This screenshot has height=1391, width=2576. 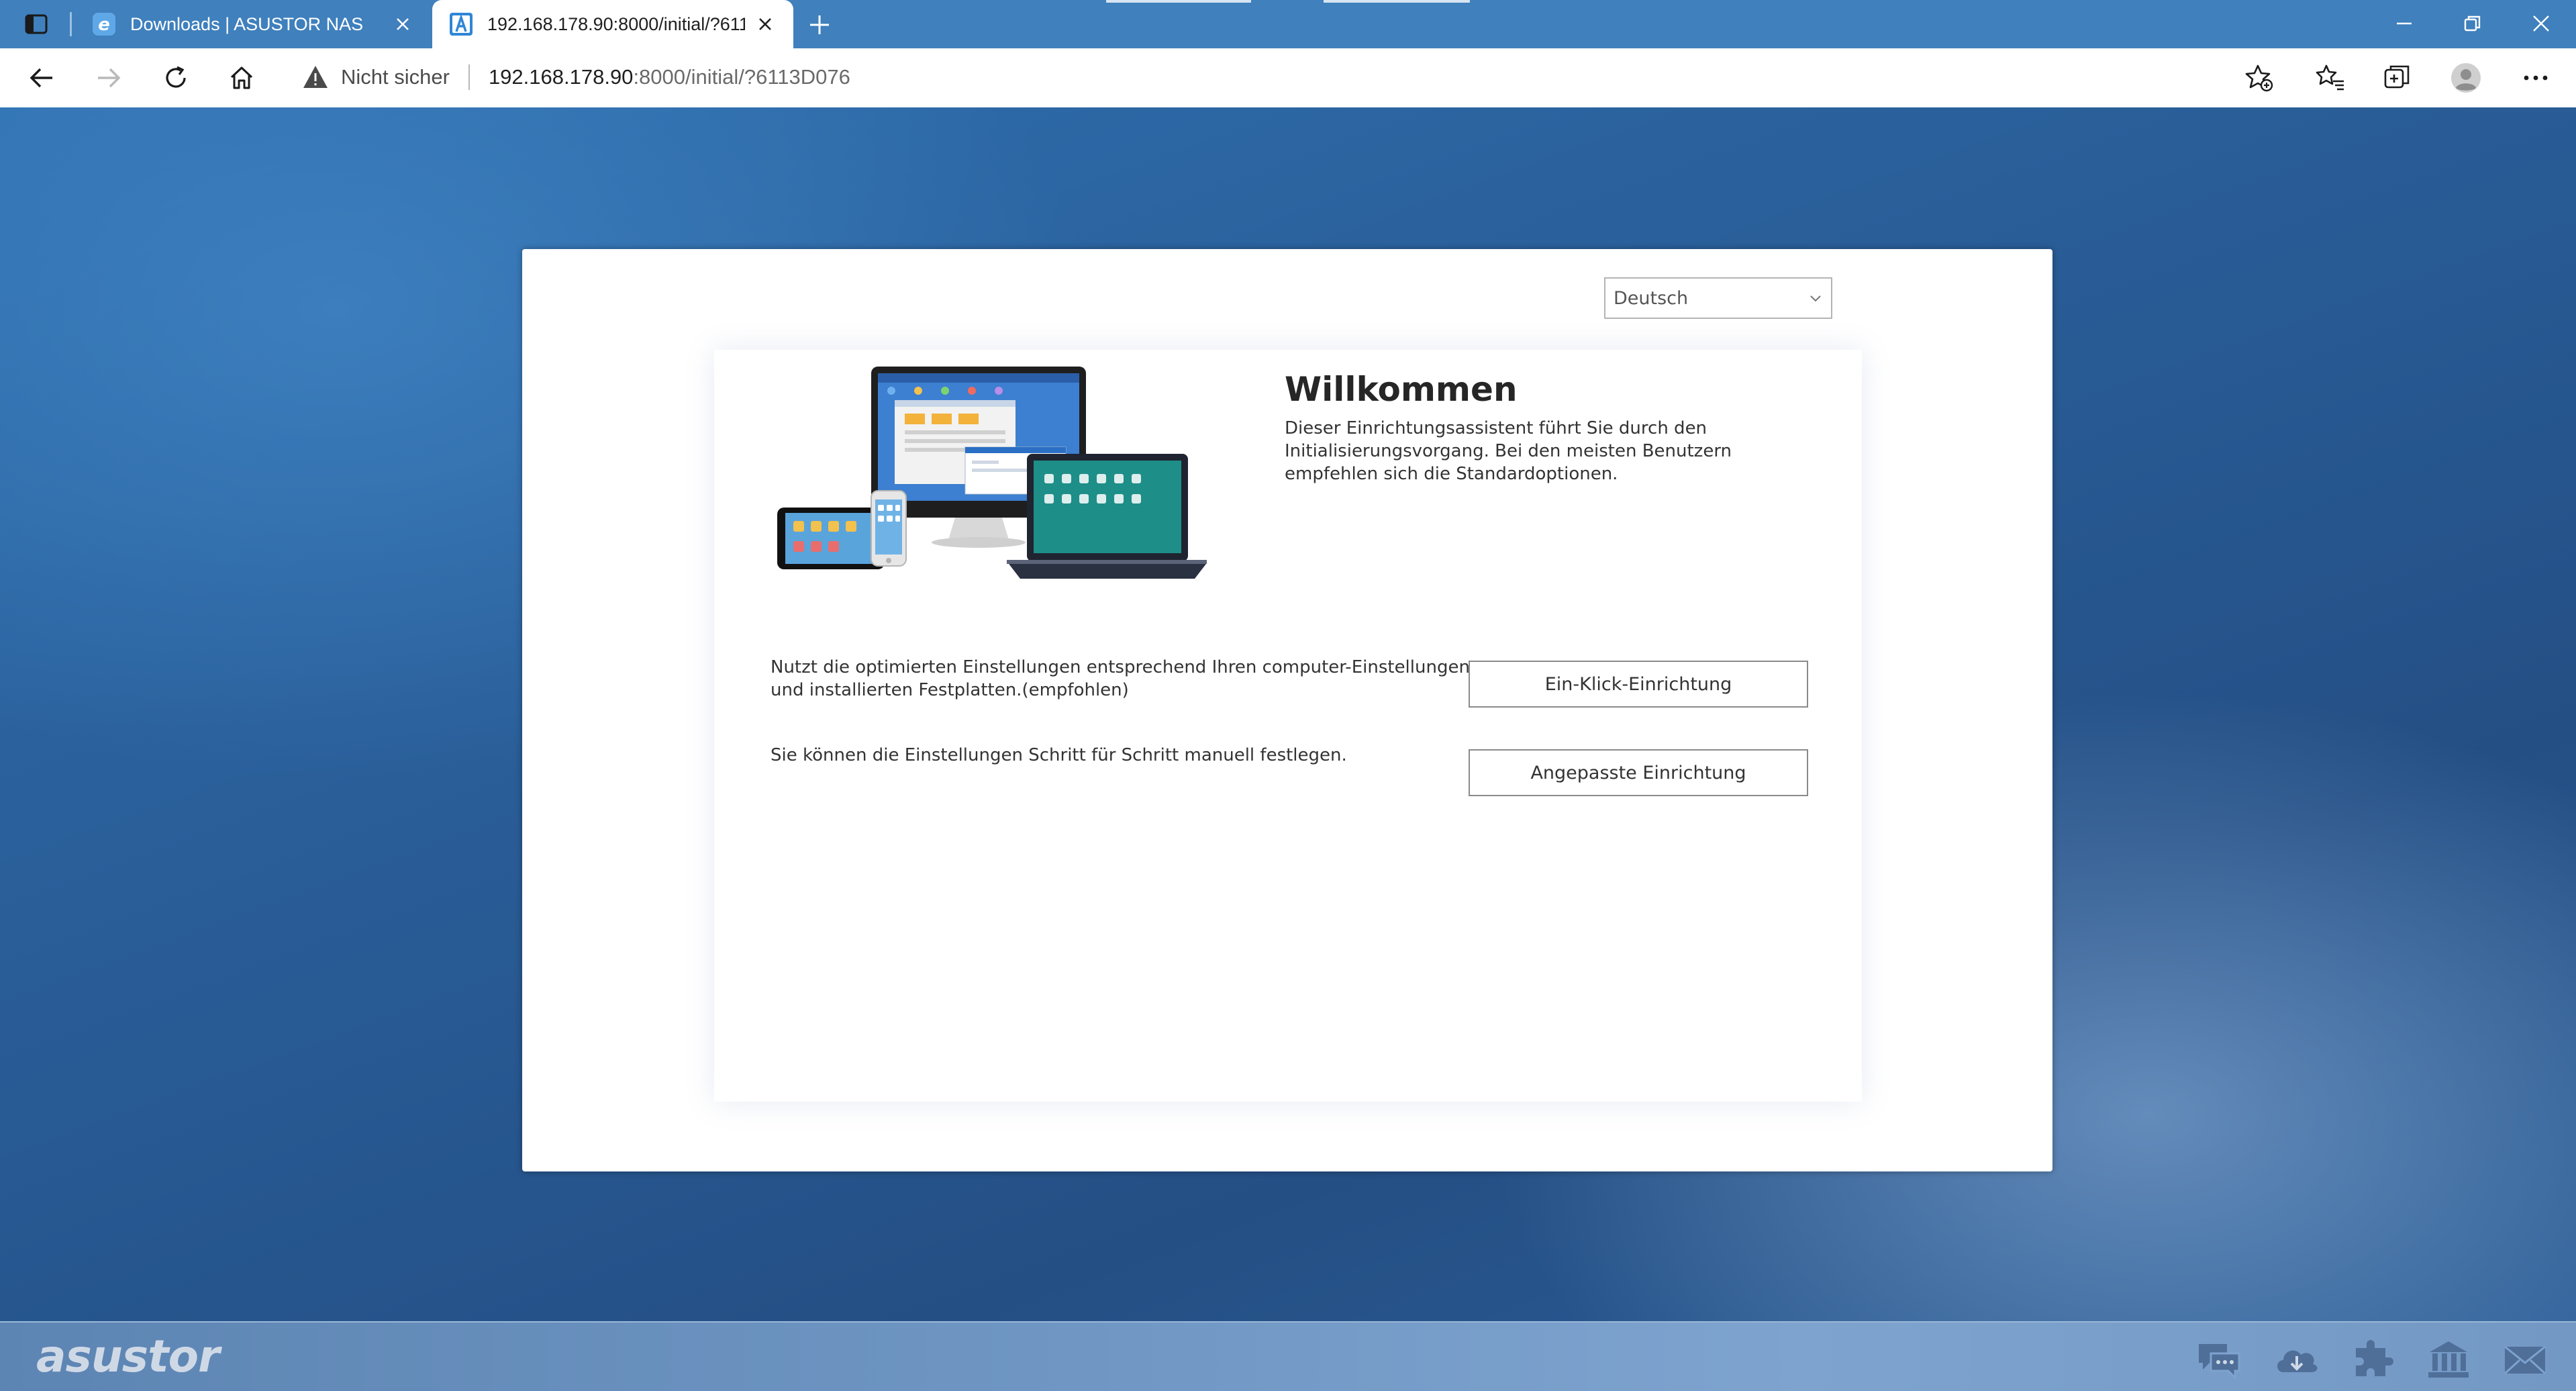 I want to click on avatar-icon, so click(x=2466, y=78).